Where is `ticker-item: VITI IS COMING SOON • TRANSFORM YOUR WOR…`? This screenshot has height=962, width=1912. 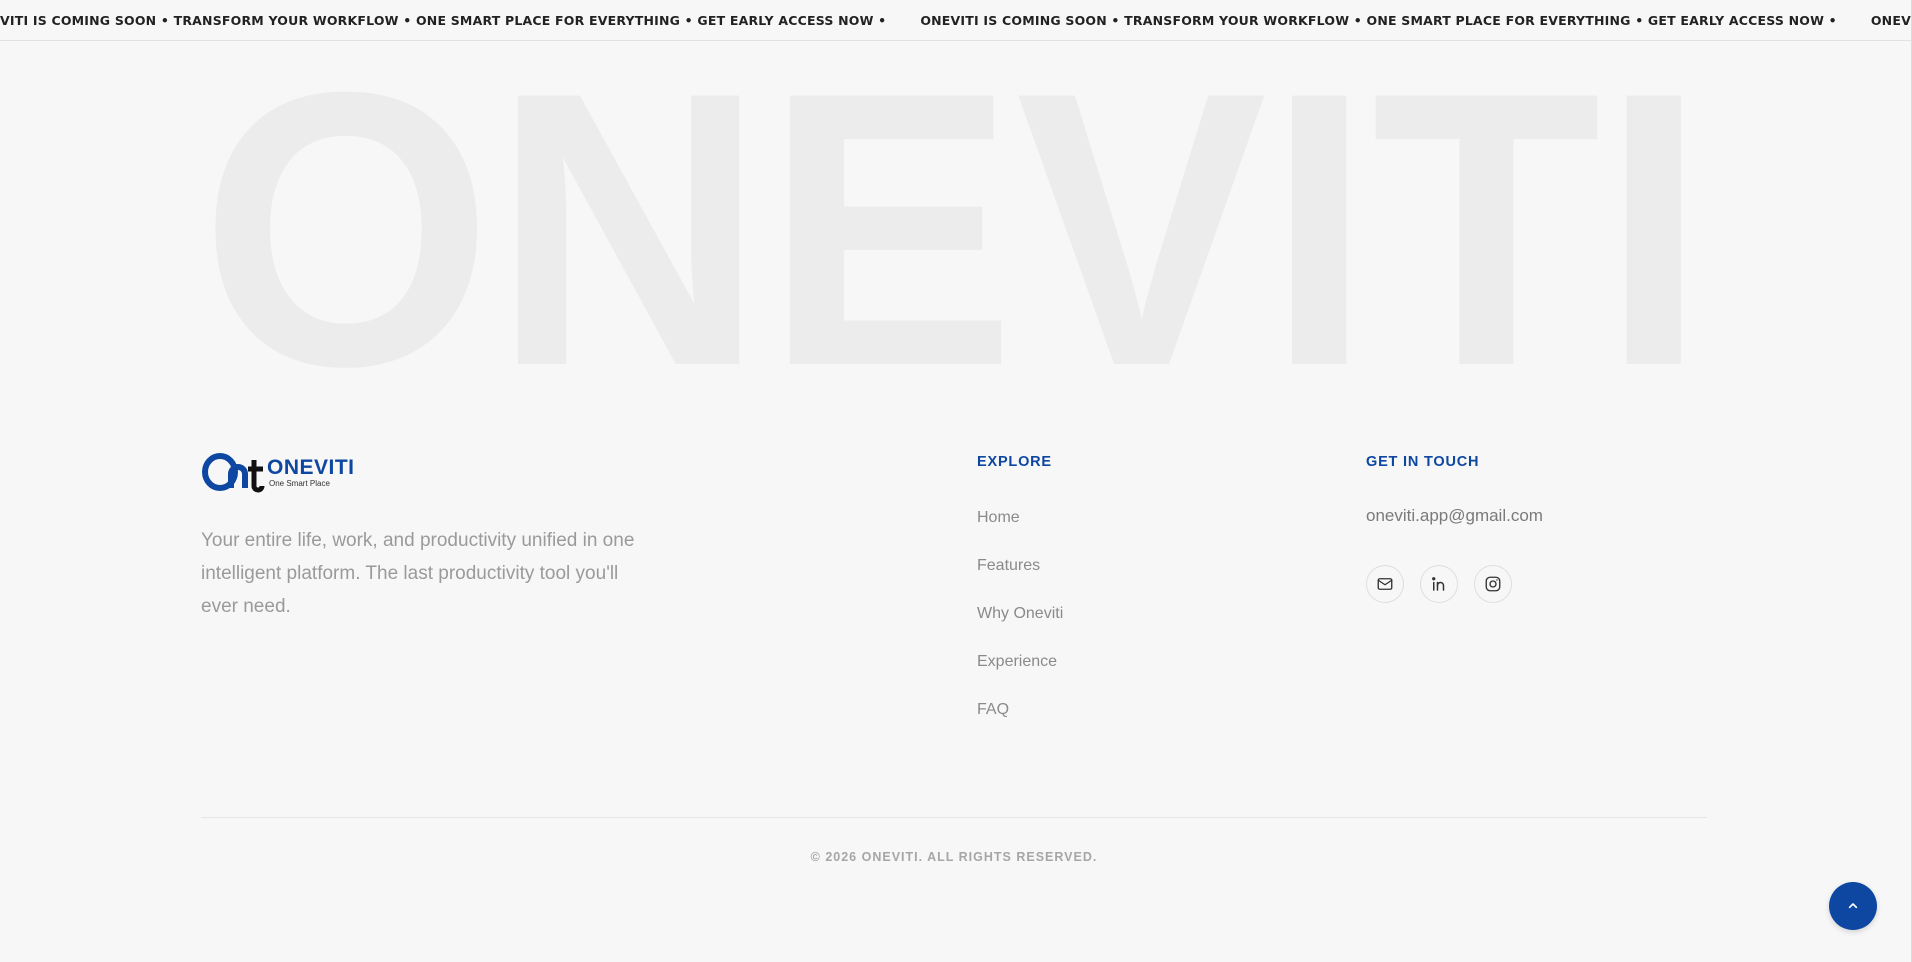
ticker-item: VITI IS COMING SOON • TRANSFORM YOUR WOR… is located at coordinates (443, 20).